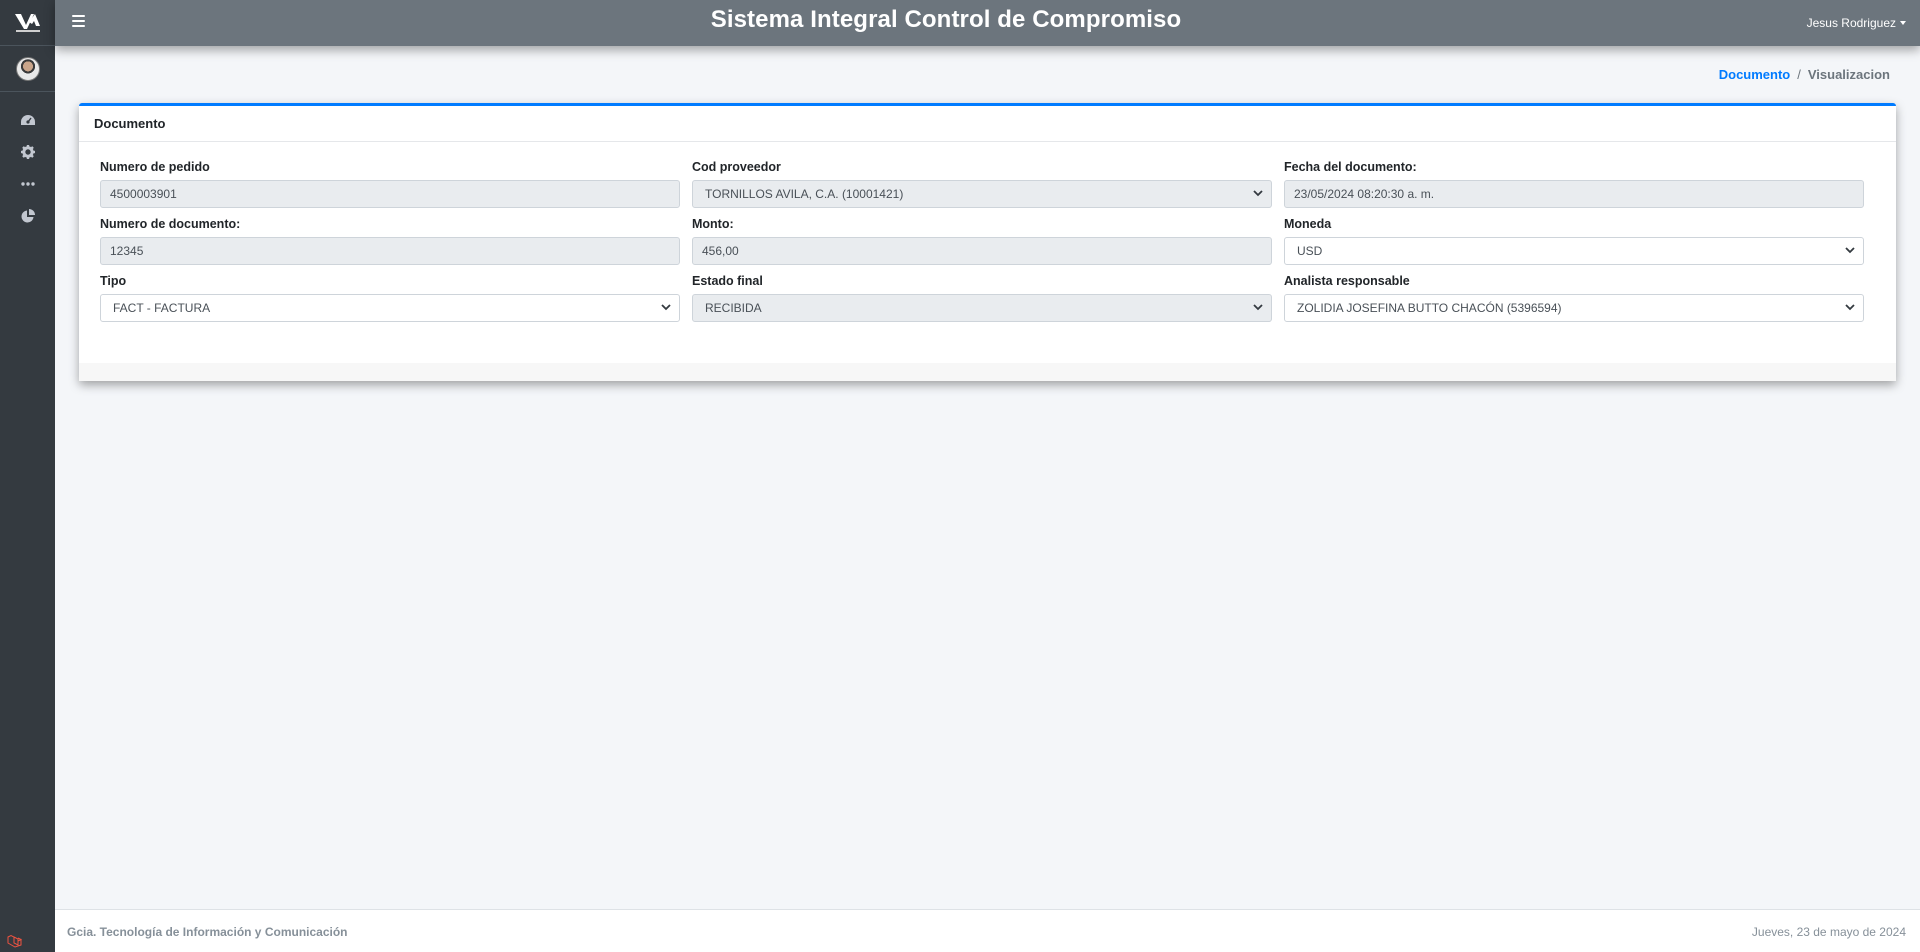  What do you see at coordinates (1574, 251) in the screenshot?
I see `moneda-select: USD` at bounding box center [1574, 251].